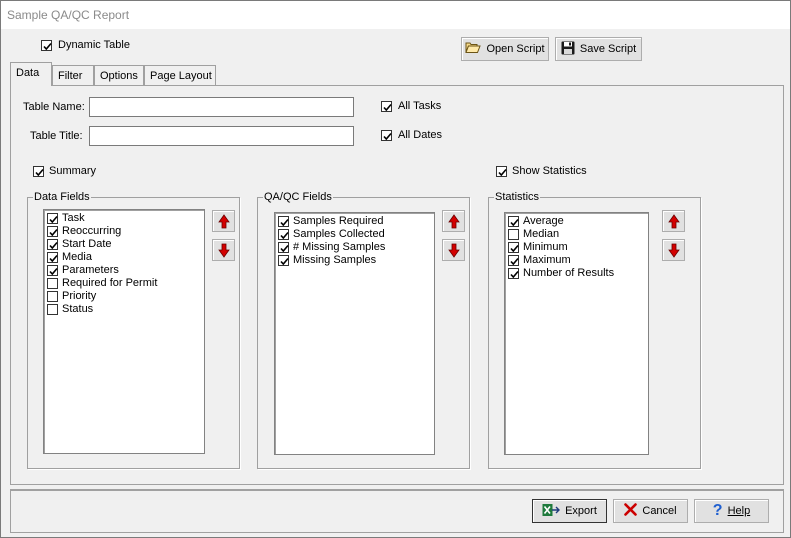 The height and width of the screenshot is (538, 791). Describe the element at coordinates (28, 73) in the screenshot. I see `tab-data-label: Data` at that location.